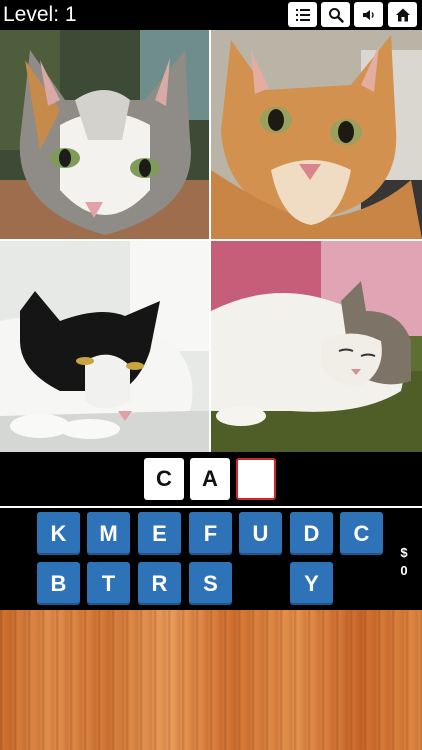 This screenshot has width=422, height=750. Describe the element at coordinates (58, 583) in the screenshot. I see `letter-key-b: B` at that location.